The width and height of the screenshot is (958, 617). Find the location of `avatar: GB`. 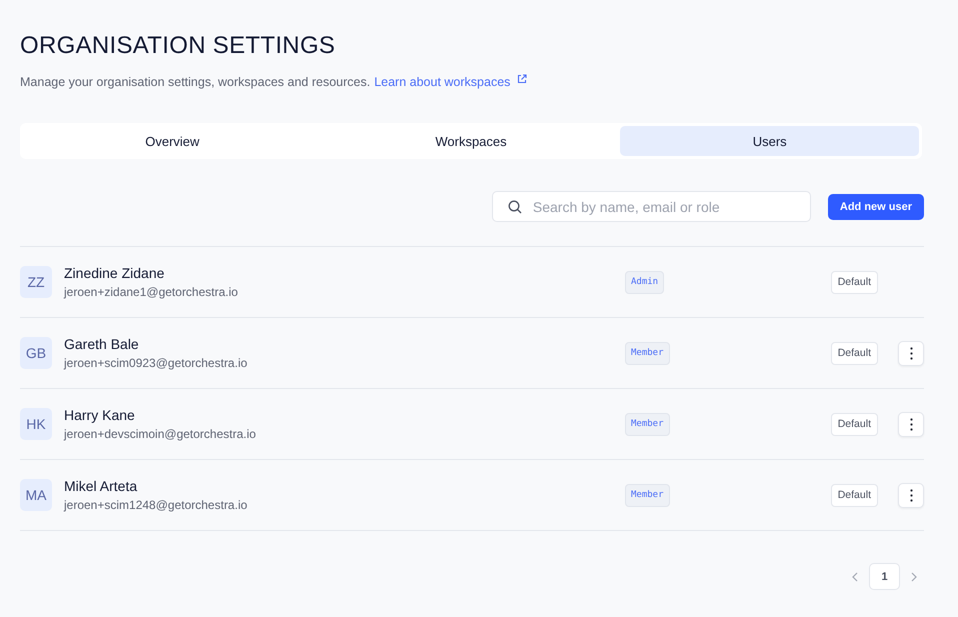

avatar: GB is located at coordinates (36, 353).